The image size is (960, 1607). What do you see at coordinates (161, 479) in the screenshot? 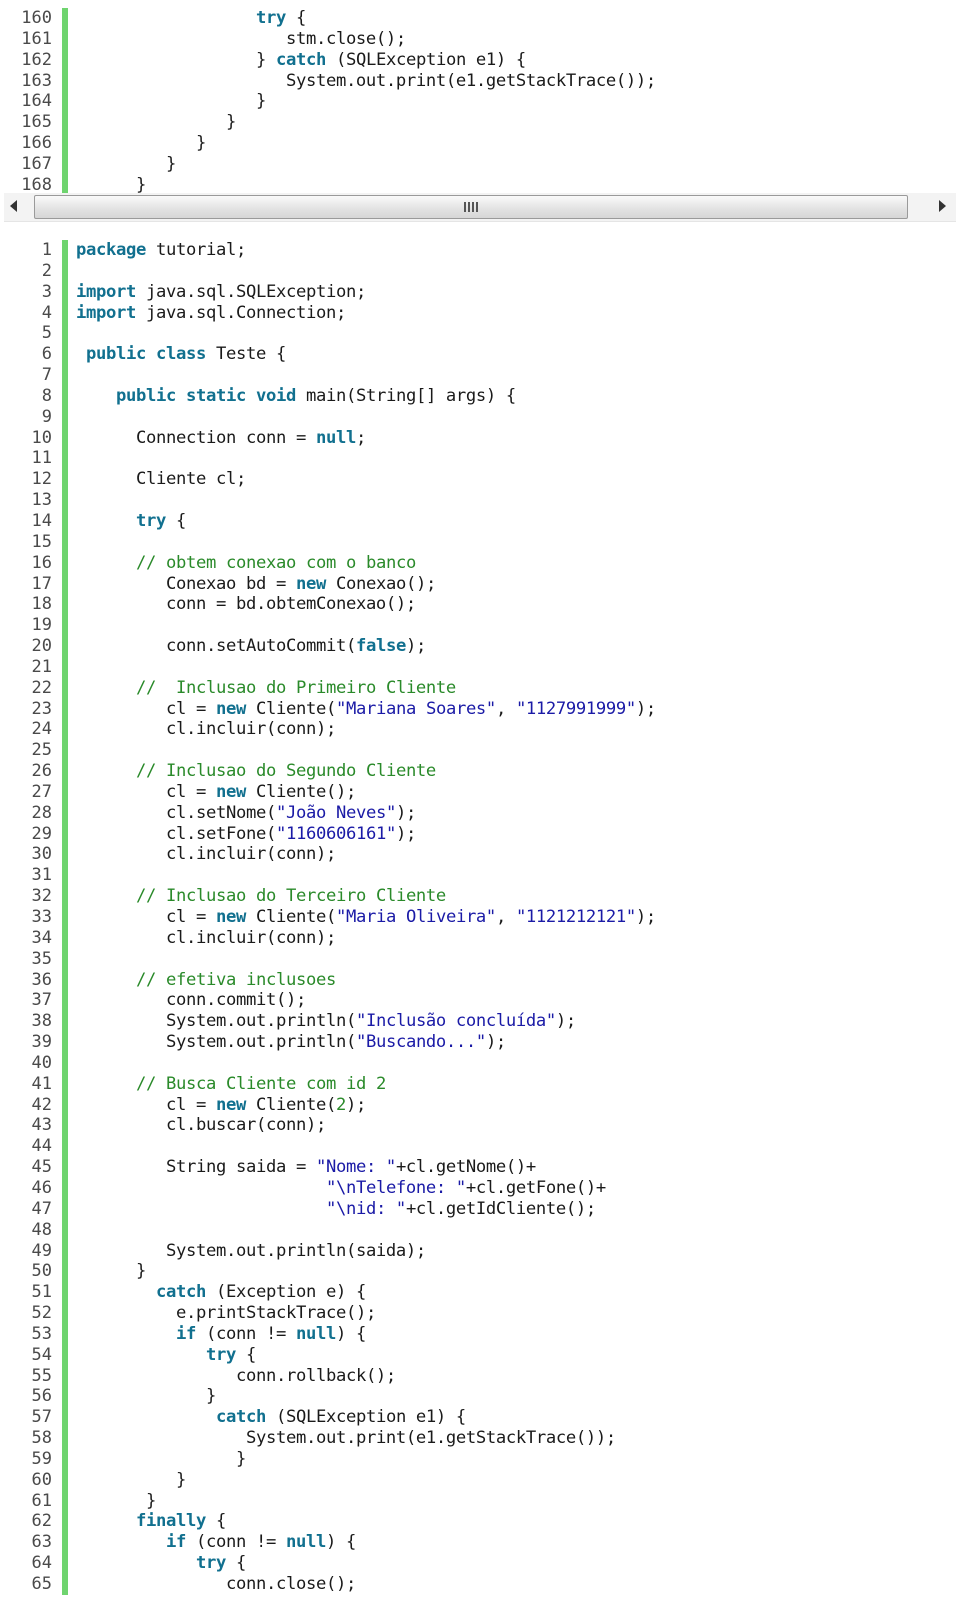
I see `code-text: Cliente cl;` at bounding box center [161, 479].